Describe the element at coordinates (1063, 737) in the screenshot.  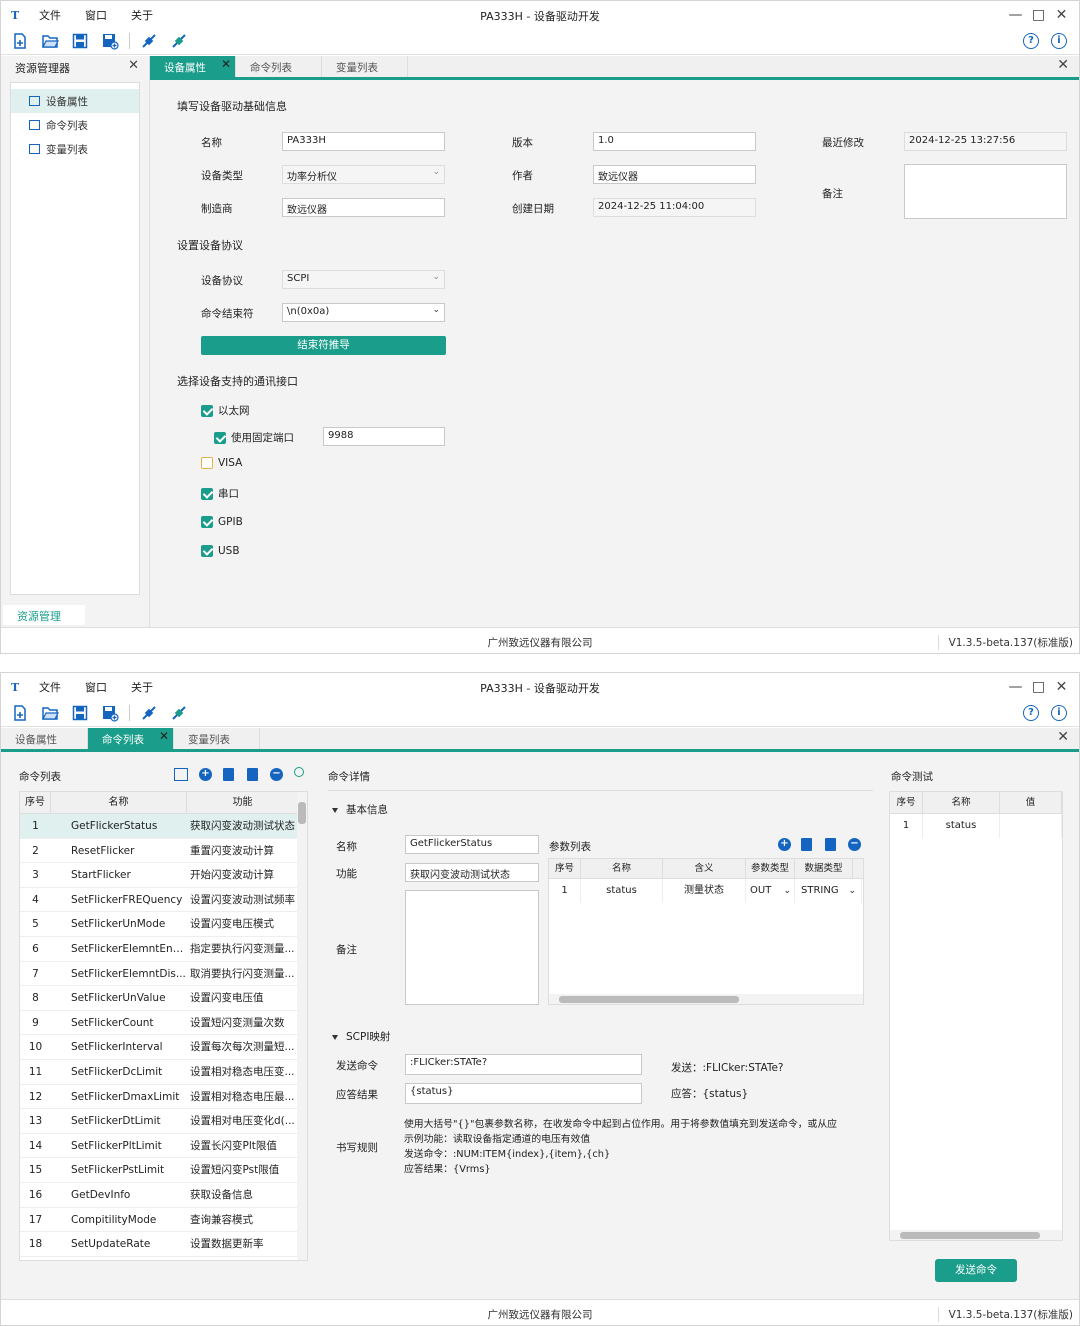
I see `close-all-icon: ✕` at that location.